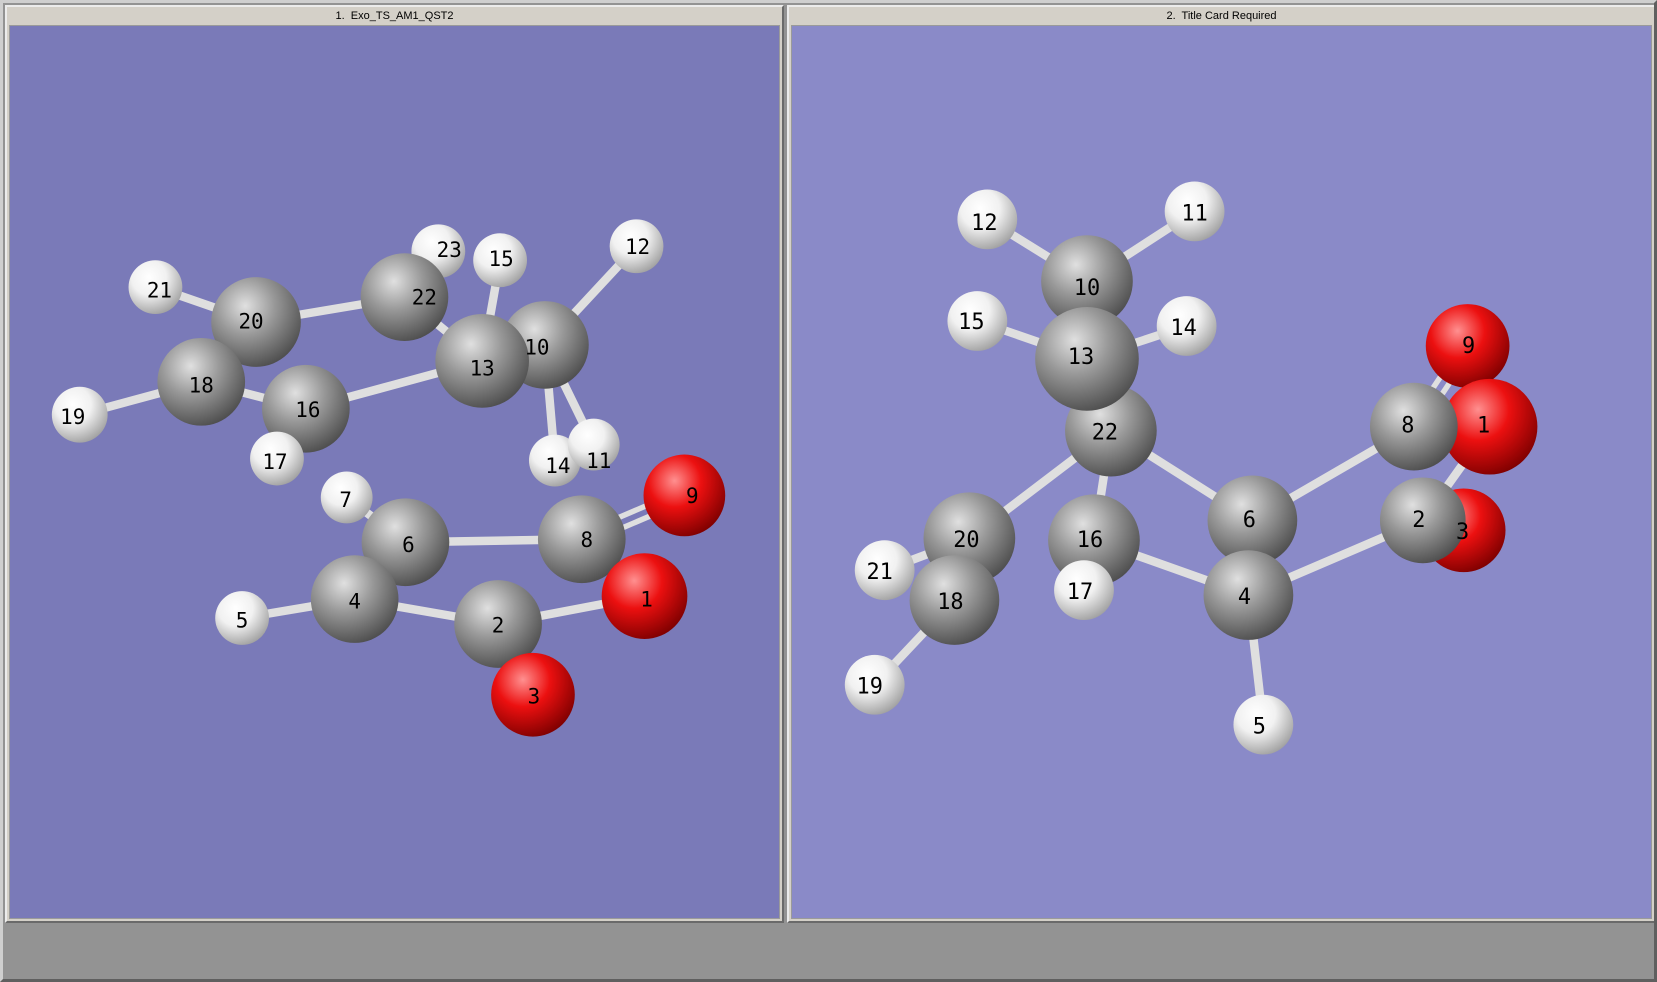 This screenshot has width=1657, height=982. What do you see at coordinates (449, 250) in the screenshot?
I see `atom-label-23: 23` at bounding box center [449, 250].